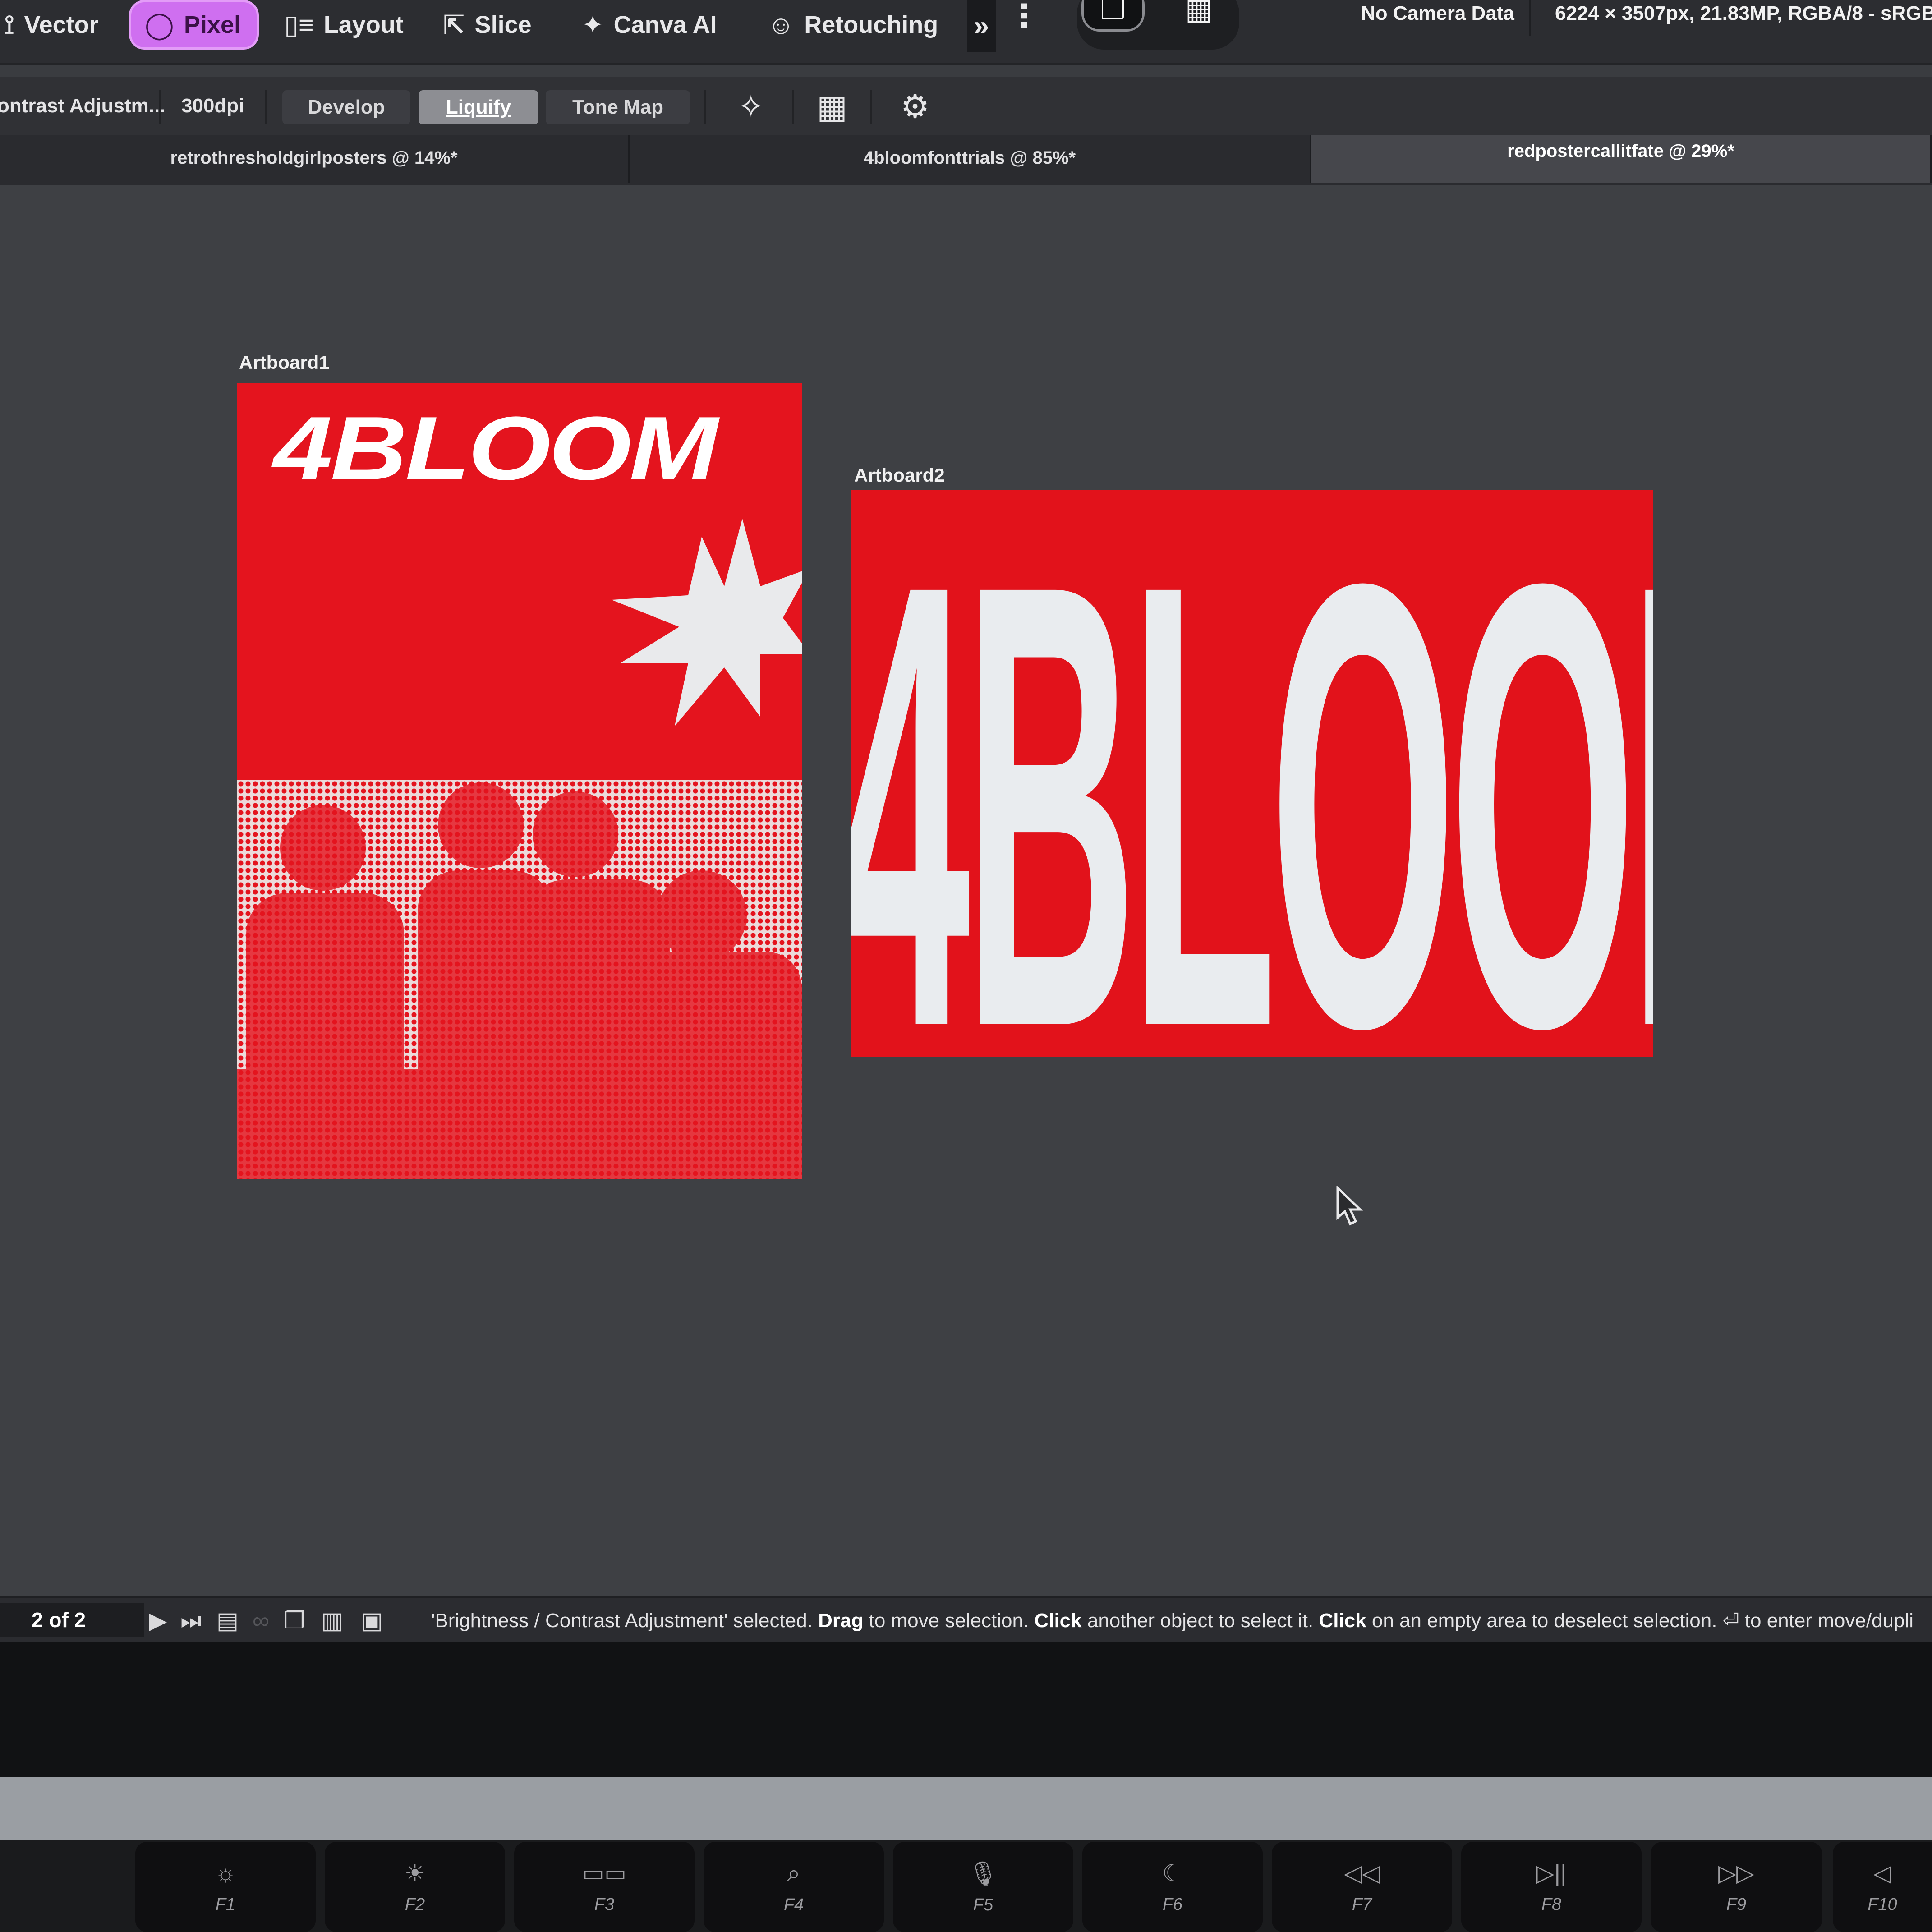 This screenshot has height=1932, width=1932. Describe the element at coordinates (227, 1621) in the screenshot. I see `page-icon: ▤` at that location.